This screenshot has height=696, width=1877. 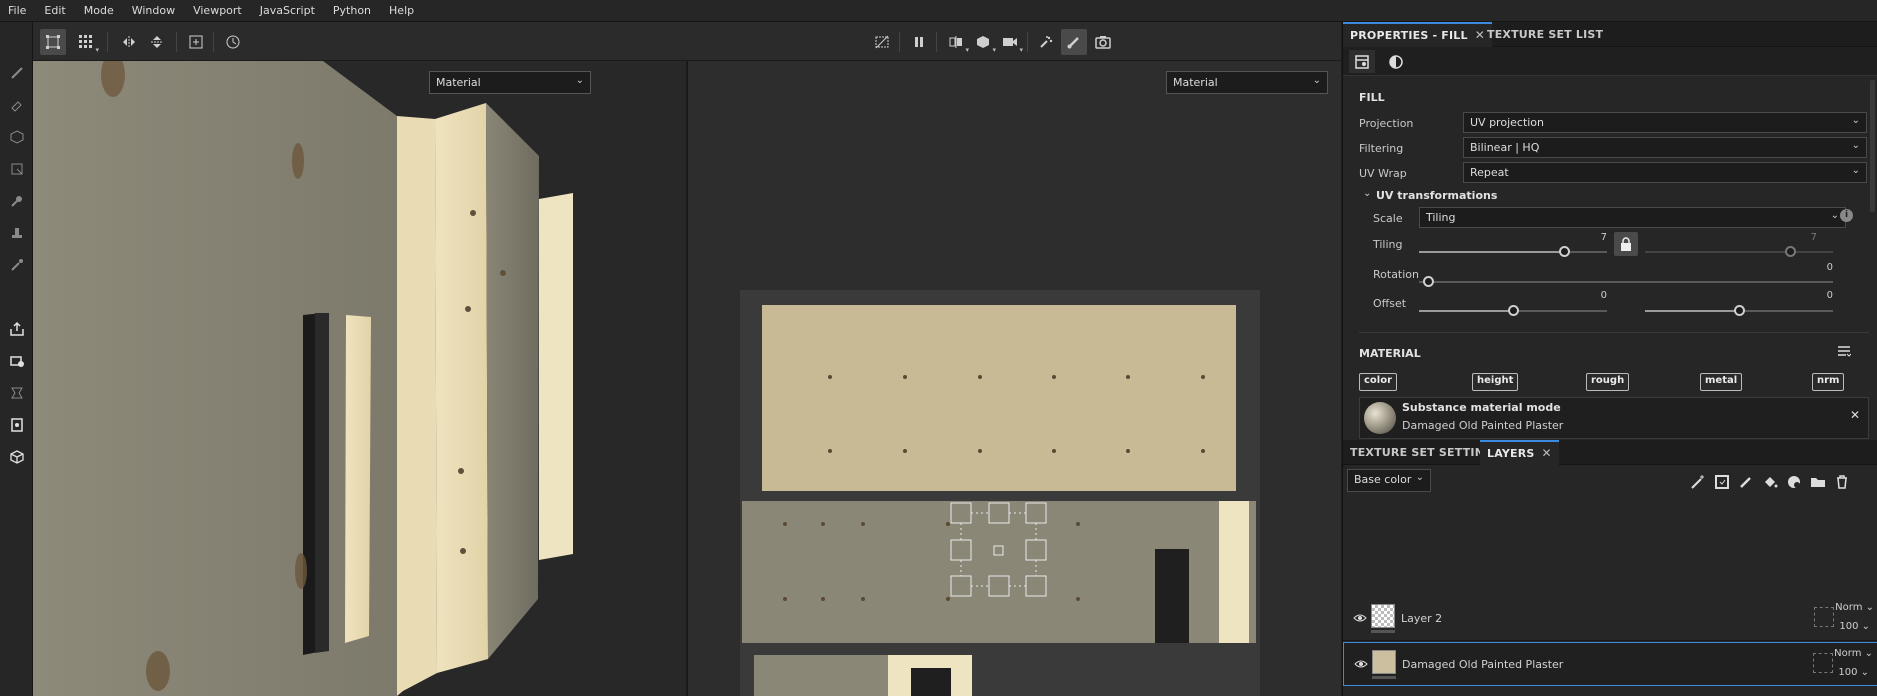 What do you see at coordinates (196, 42) in the screenshot?
I see `add-frame-icon` at bounding box center [196, 42].